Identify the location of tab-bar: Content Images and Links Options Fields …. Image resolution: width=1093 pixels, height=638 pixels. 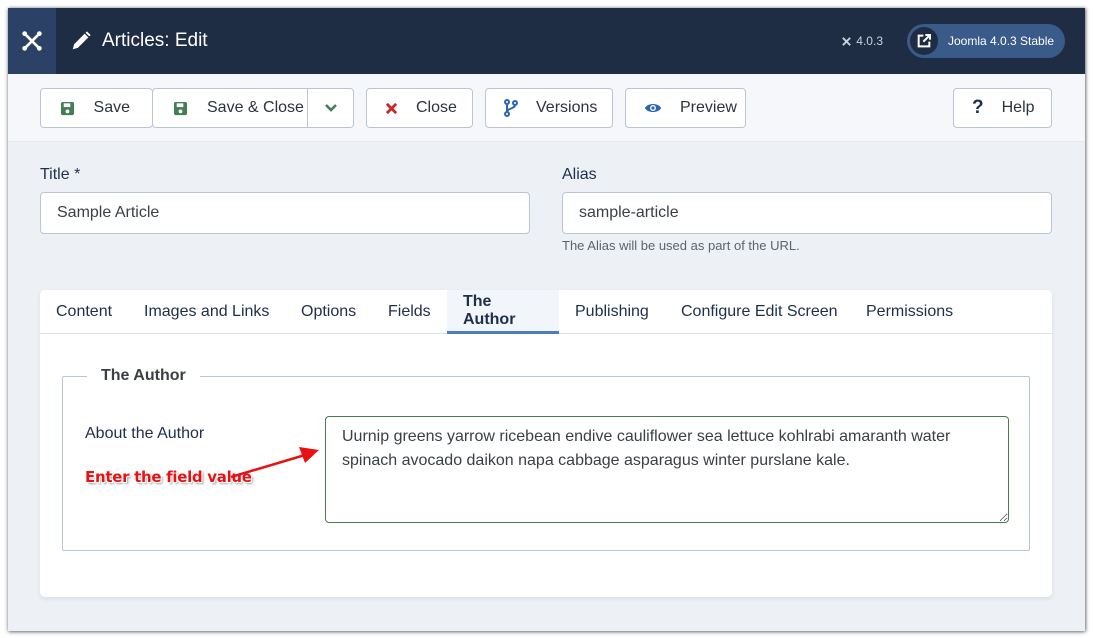
(546, 312).